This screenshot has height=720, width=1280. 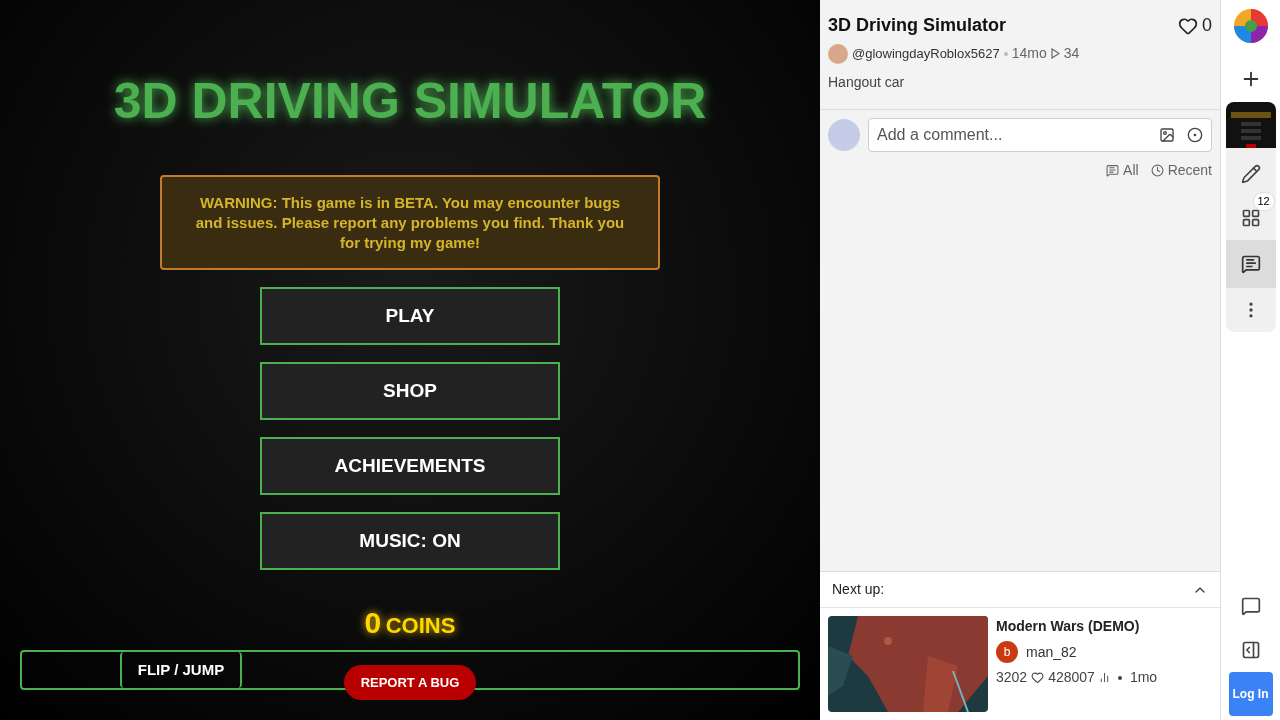 What do you see at coordinates (1167, 135) in the screenshot?
I see `image-icon` at bounding box center [1167, 135].